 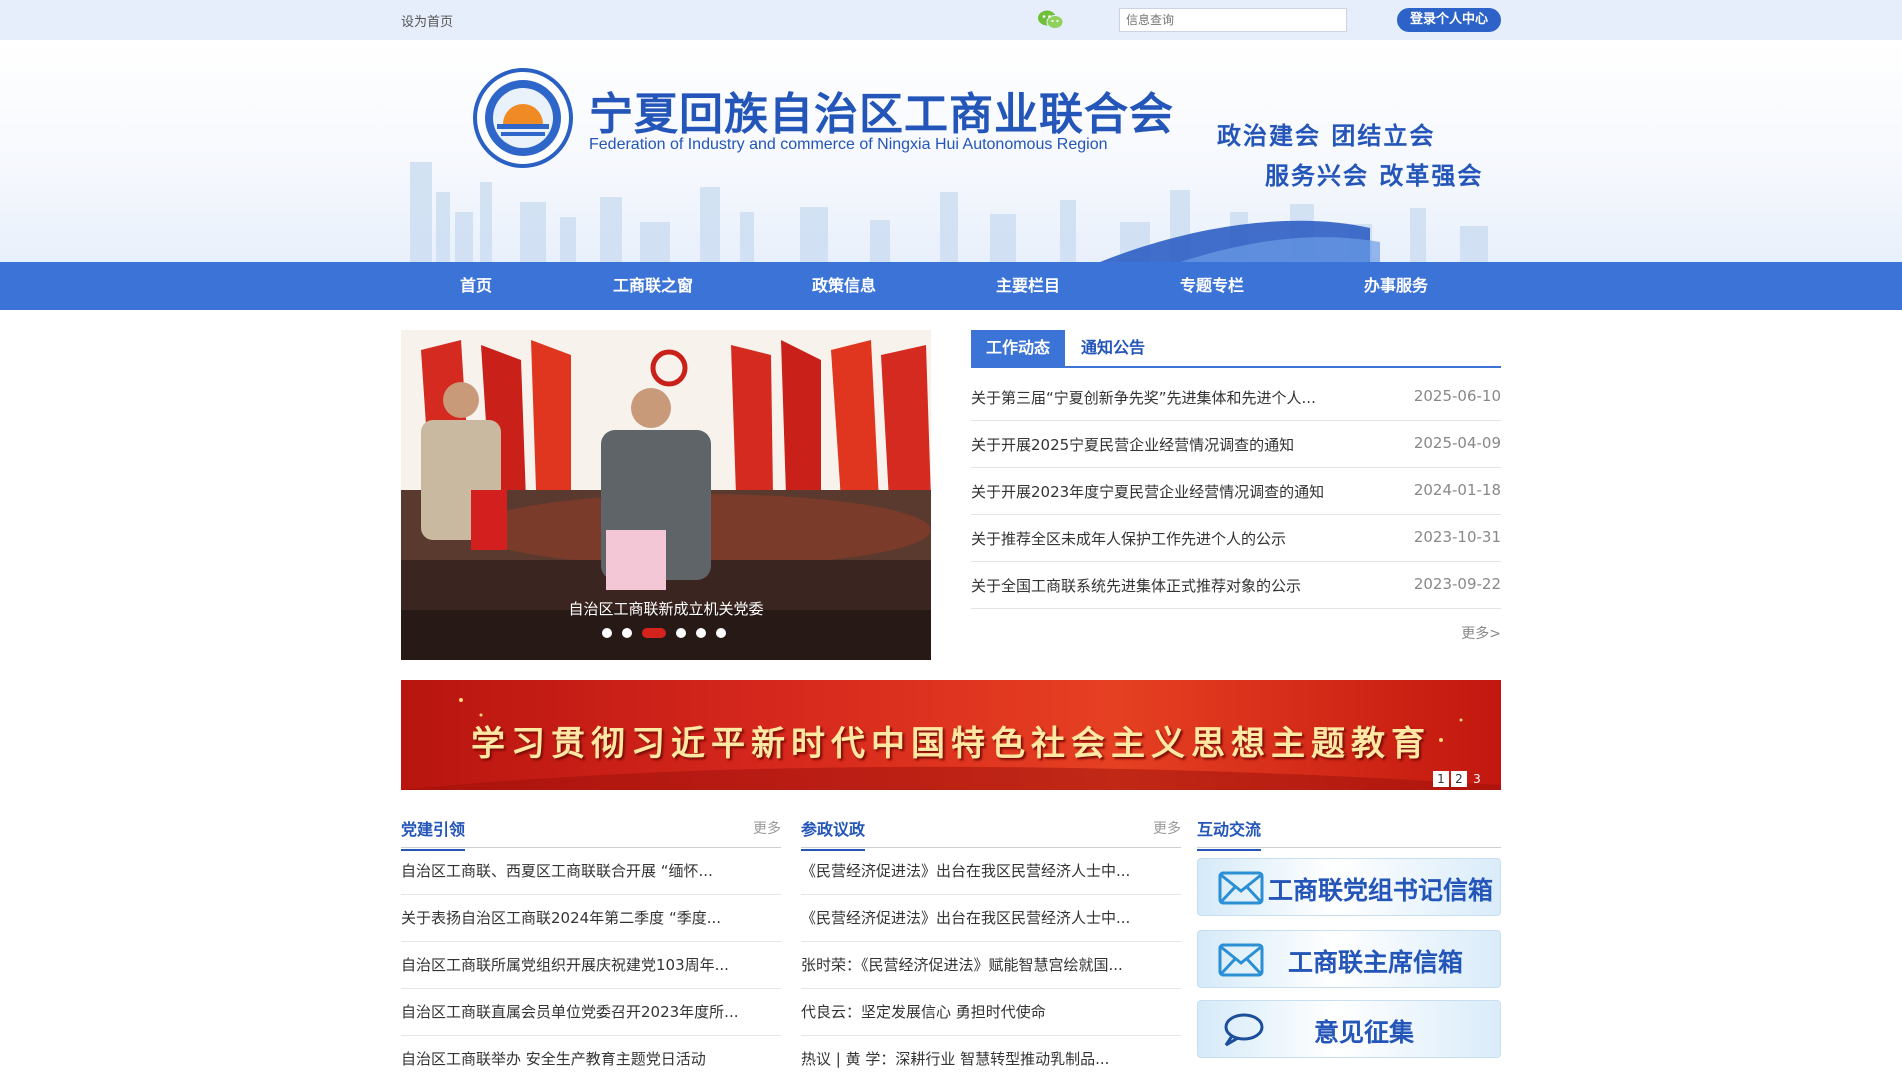 What do you see at coordinates (991, 830) in the screenshot?
I see `column-header: 参政议政 更多` at bounding box center [991, 830].